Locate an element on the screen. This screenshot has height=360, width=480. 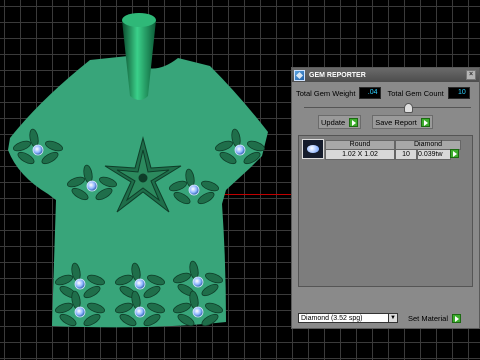
update-button: Update is located at coordinates (340, 122).